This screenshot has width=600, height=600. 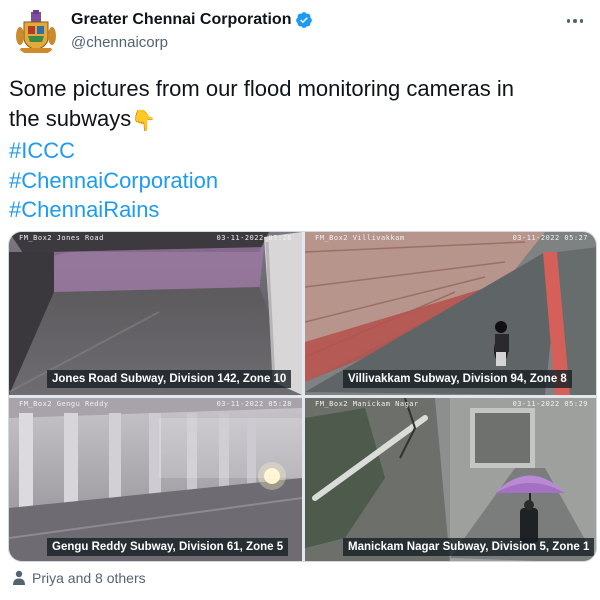 I want to click on avatar, so click(x=36, y=32).